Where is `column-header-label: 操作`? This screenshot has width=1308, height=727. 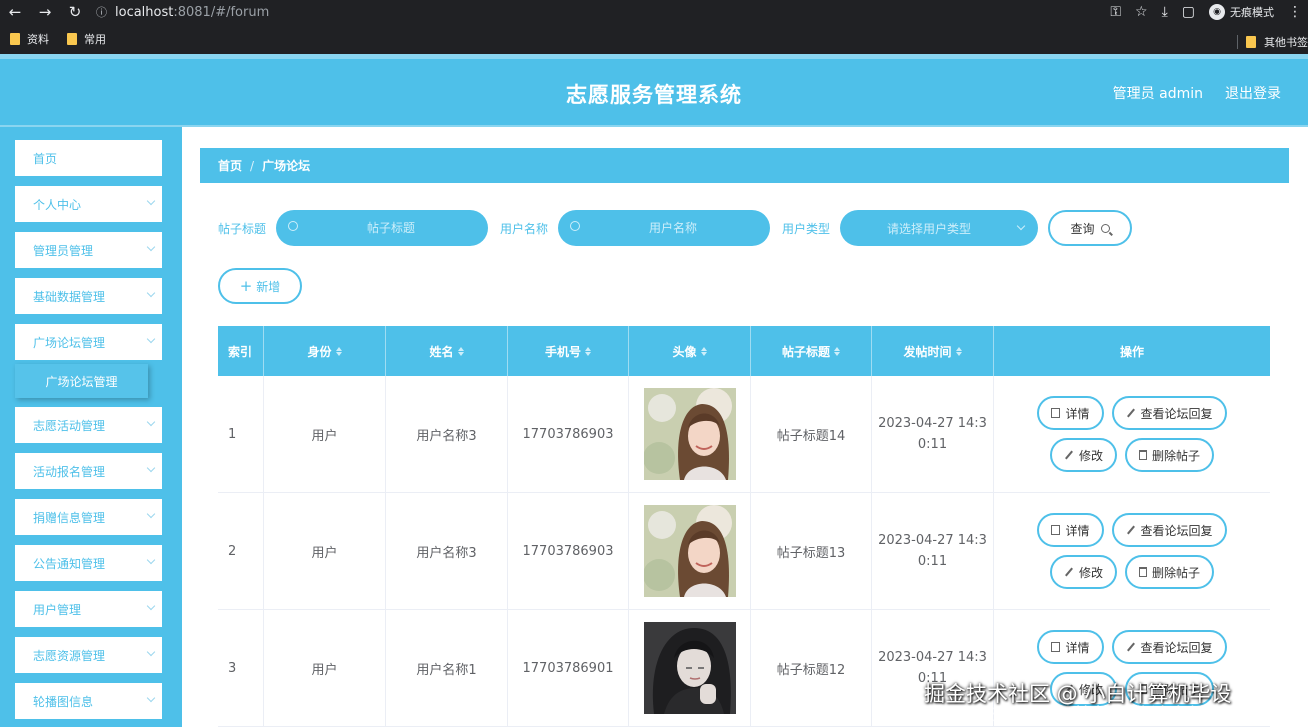 column-header-label: 操作 is located at coordinates (1131, 351).